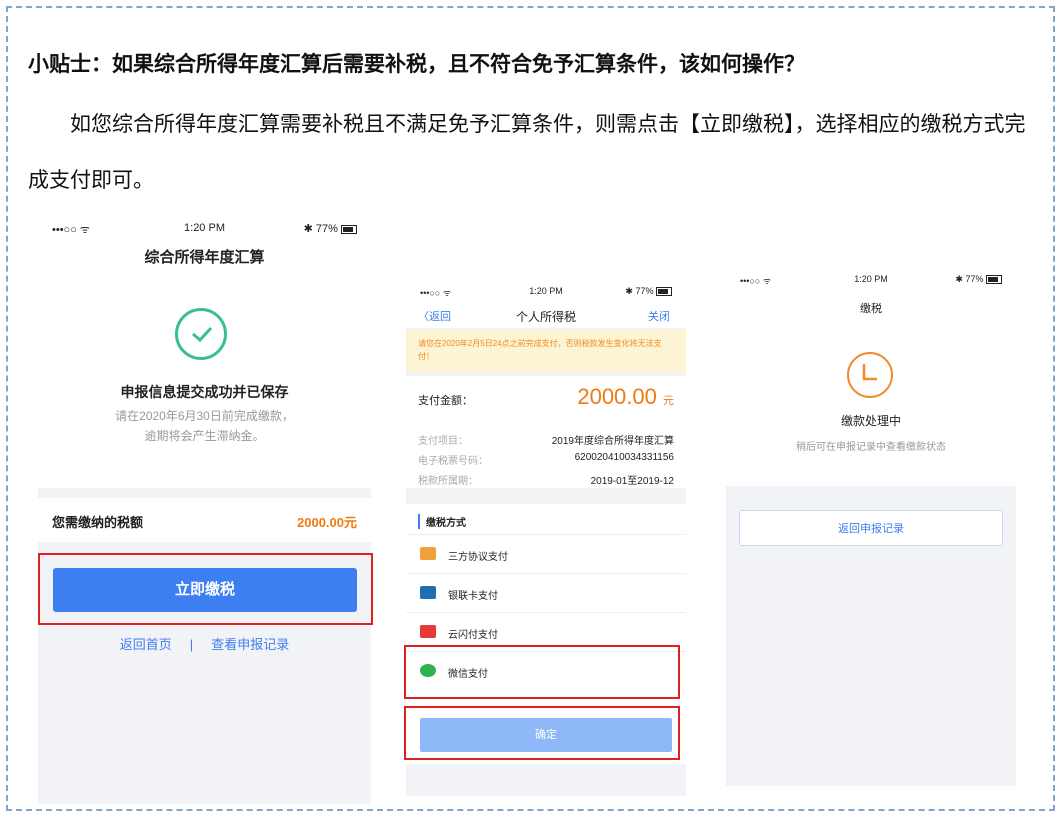 Image resolution: width=1063 pixels, height=819 pixels. Describe the element at coordinates (871, 447) in the screenshot. I see `processing-hint: 稍后可在申报记录中查看缴款状态` at that location.